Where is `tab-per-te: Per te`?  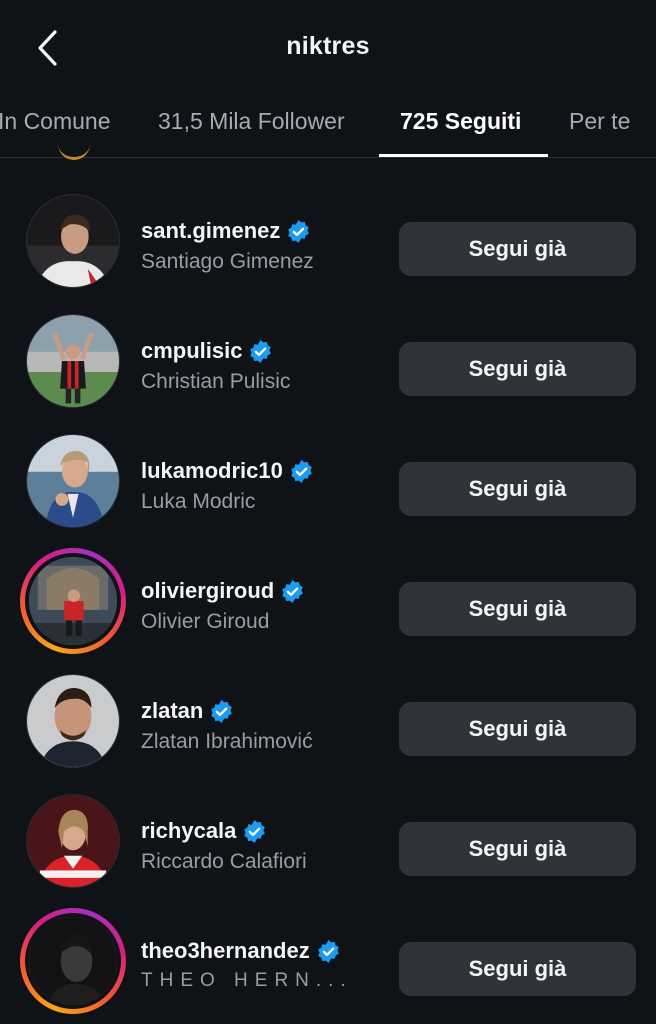
tab-per-te: Per te is located at coordinates (599, 131).